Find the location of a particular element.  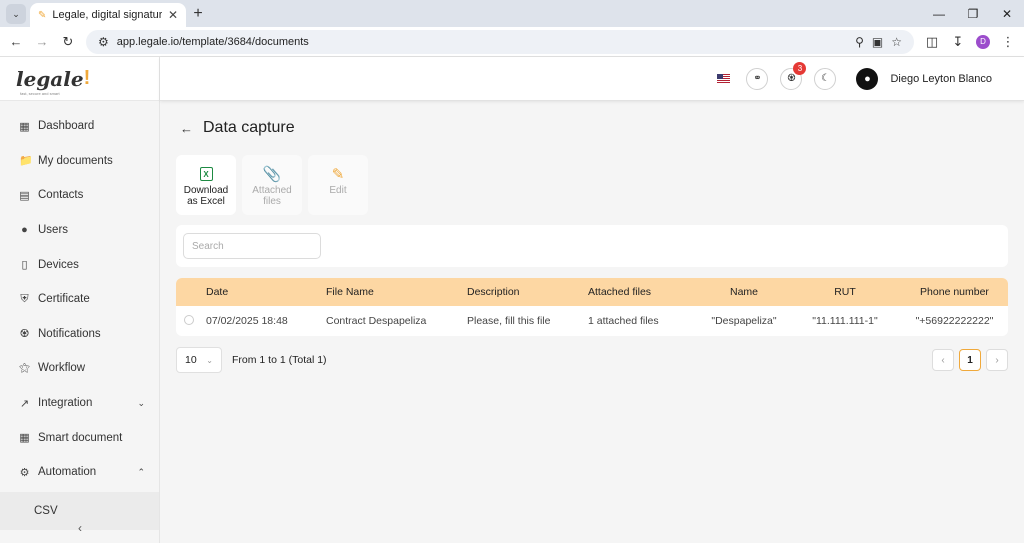

page-button-current: 1 is located at coordinates (970, 360).